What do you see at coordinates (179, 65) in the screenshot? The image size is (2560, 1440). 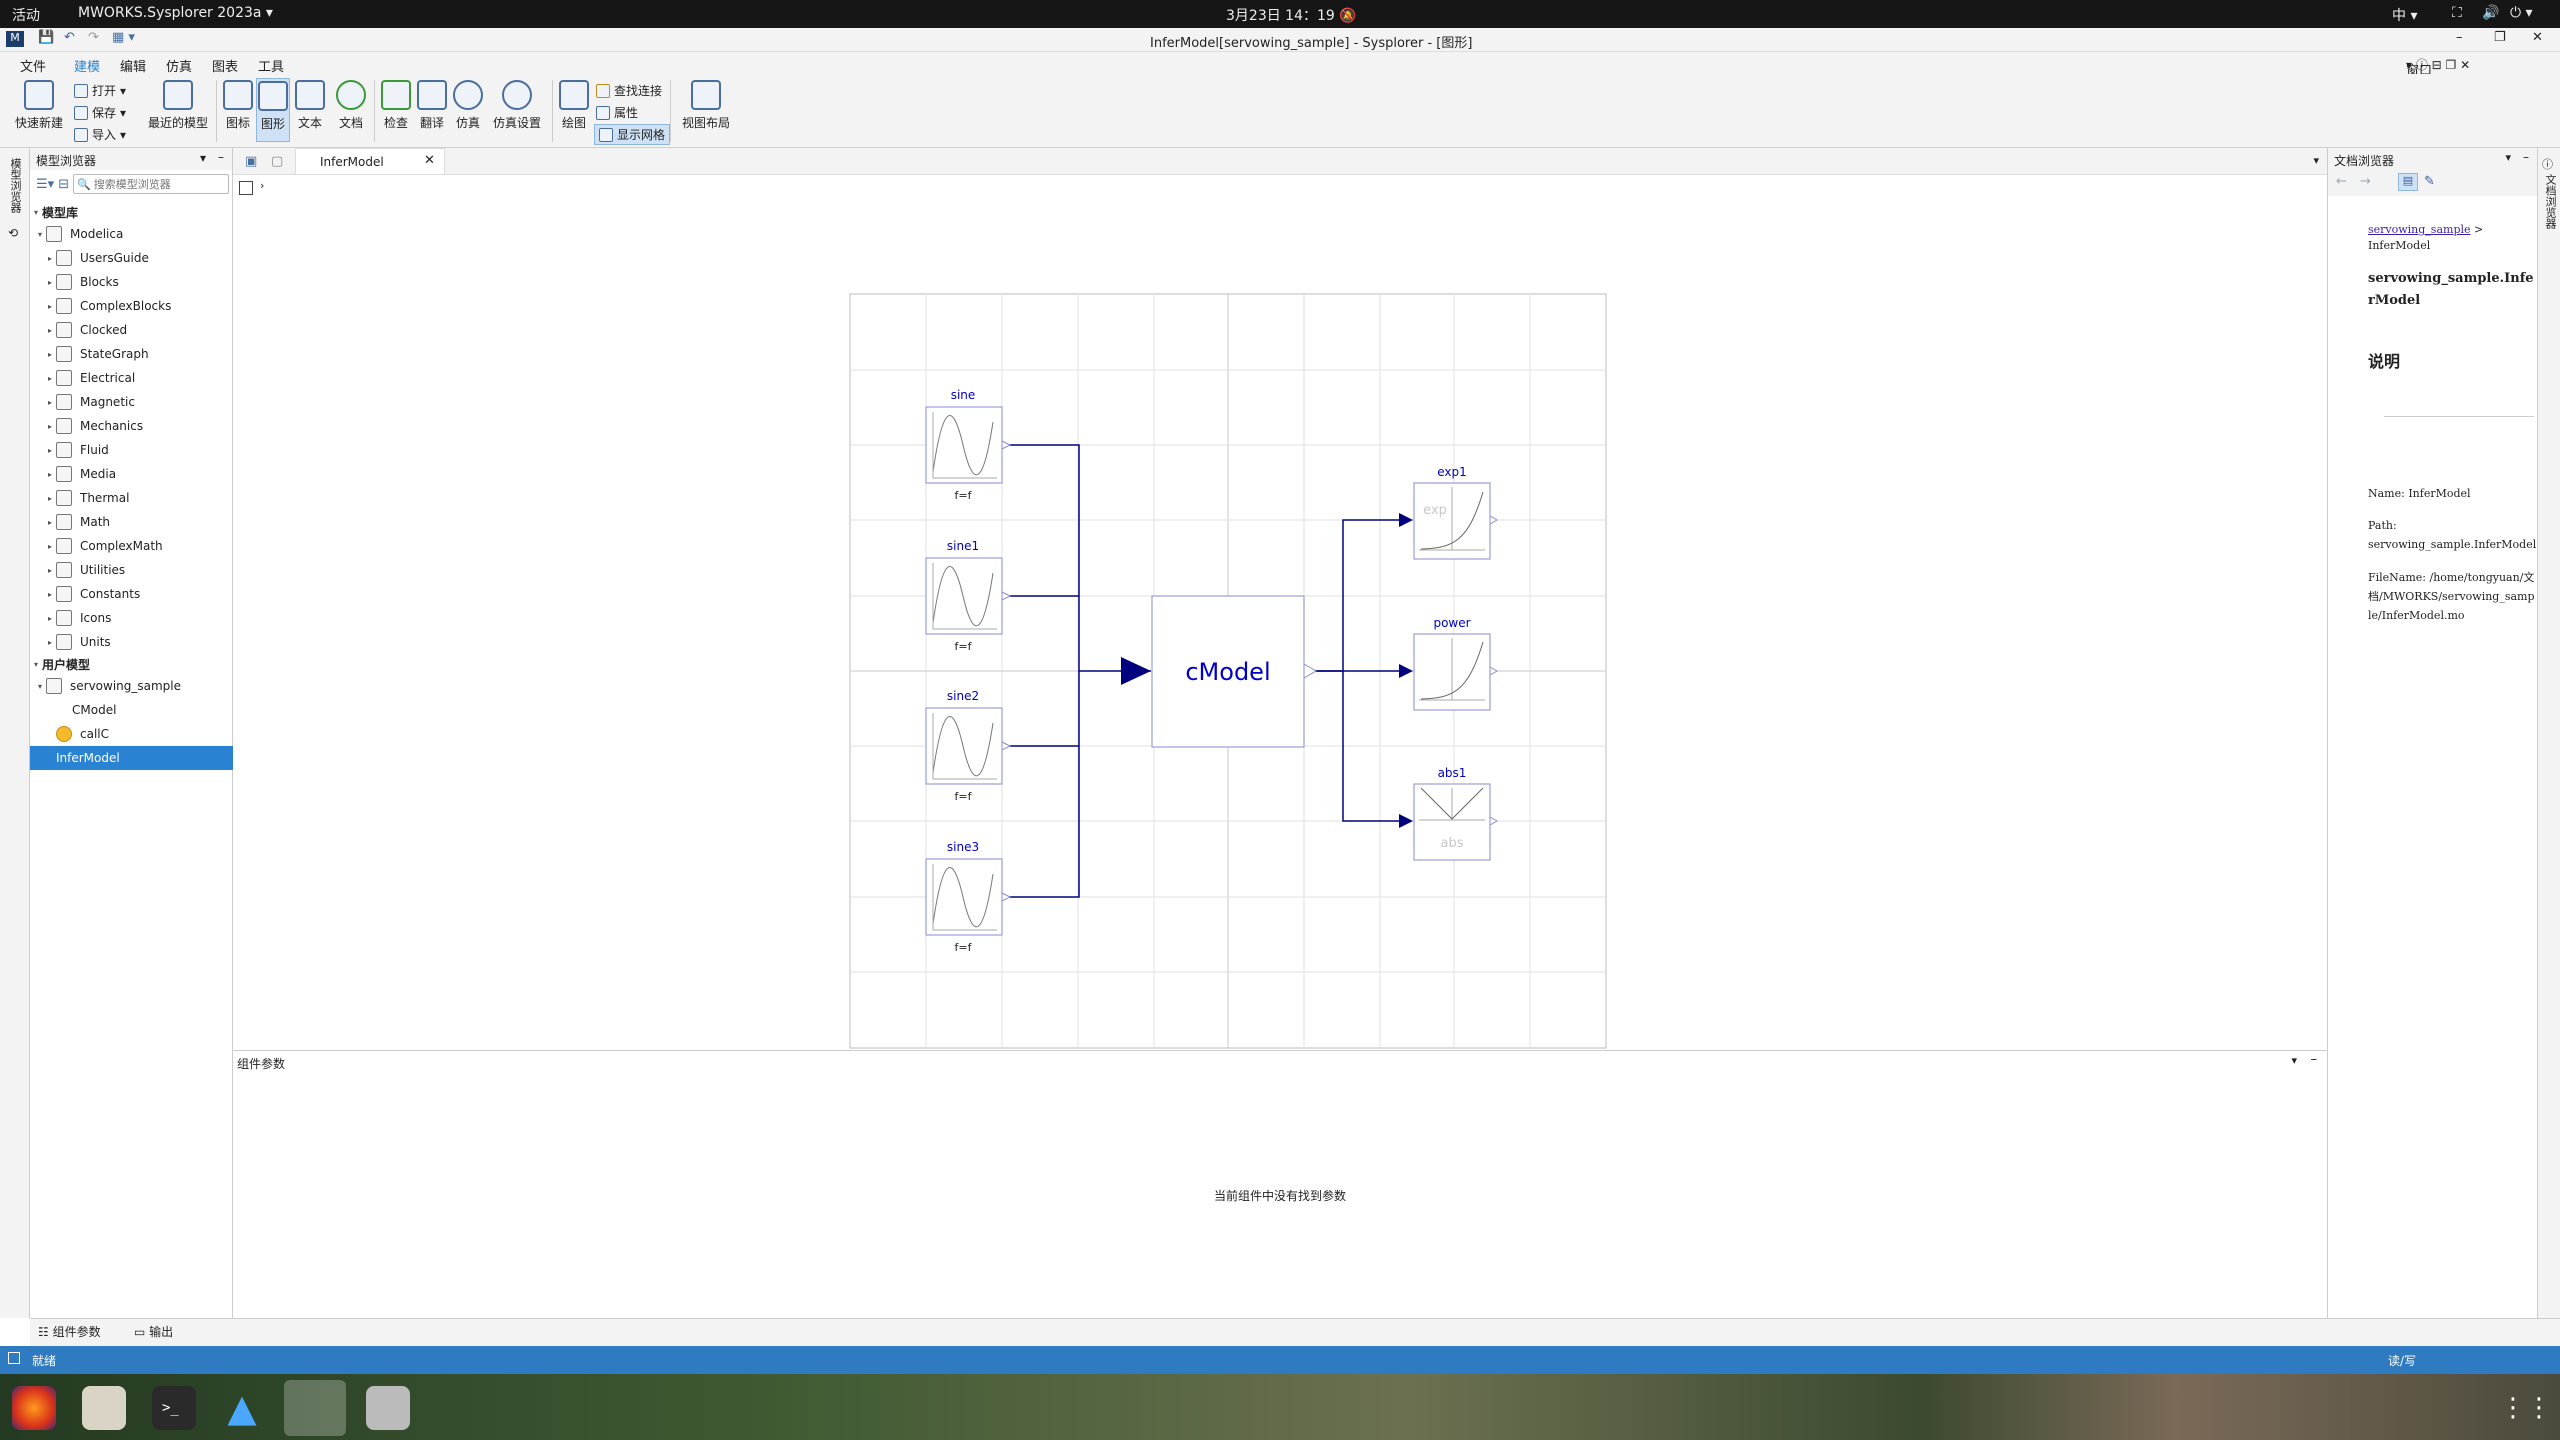 I see `menu-simulation: 仿真` at bounding box center [179, 65].